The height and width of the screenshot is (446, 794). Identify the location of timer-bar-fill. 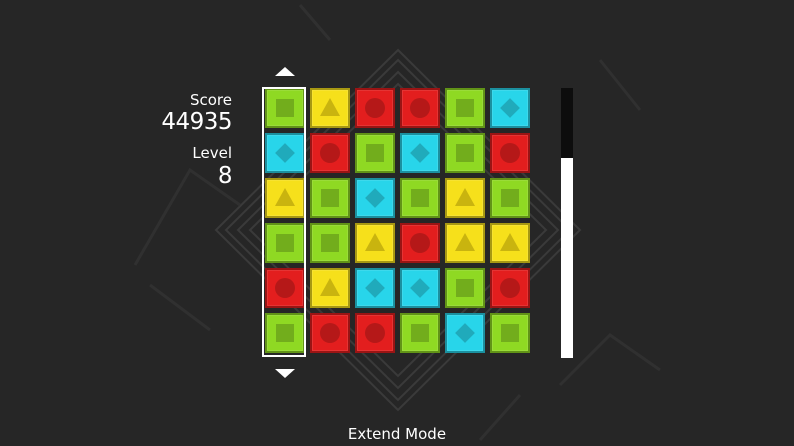
(567, 258).